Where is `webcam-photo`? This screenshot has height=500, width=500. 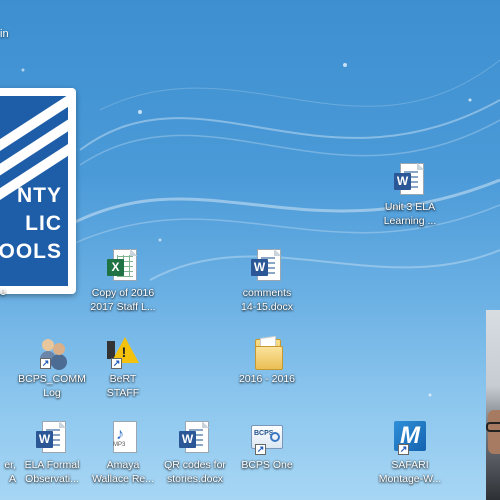
webcam-photo is located at coordinates (493, 405).